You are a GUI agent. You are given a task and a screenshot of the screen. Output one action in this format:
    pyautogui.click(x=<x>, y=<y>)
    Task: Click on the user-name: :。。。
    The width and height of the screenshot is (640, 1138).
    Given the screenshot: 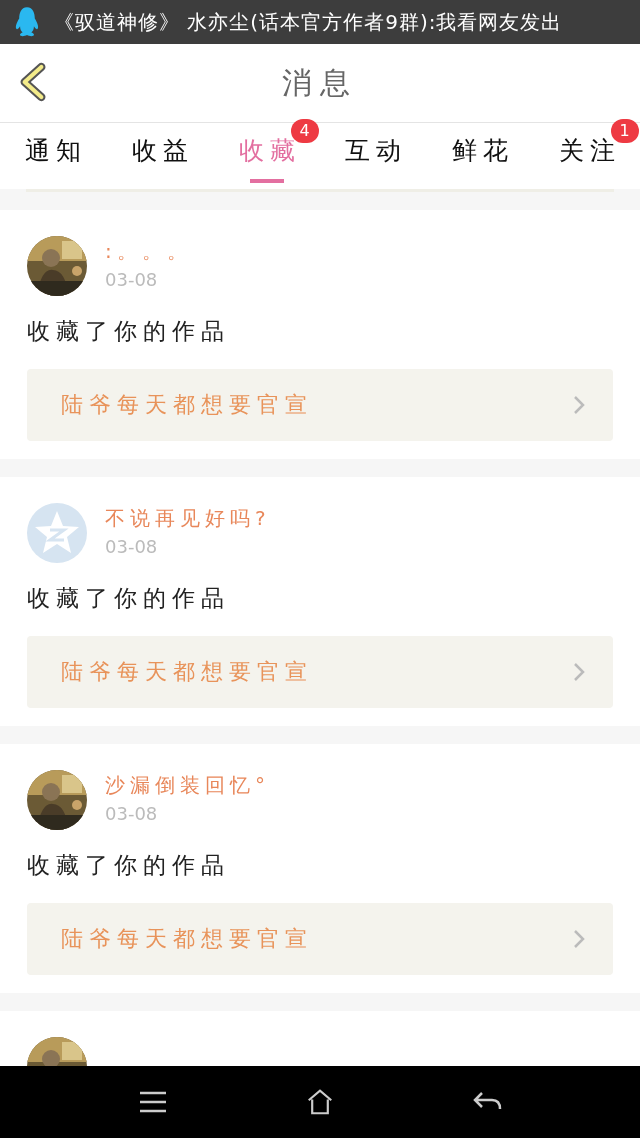 What is the action you would take?
    pyautogui.click(x=148, y=251)
    